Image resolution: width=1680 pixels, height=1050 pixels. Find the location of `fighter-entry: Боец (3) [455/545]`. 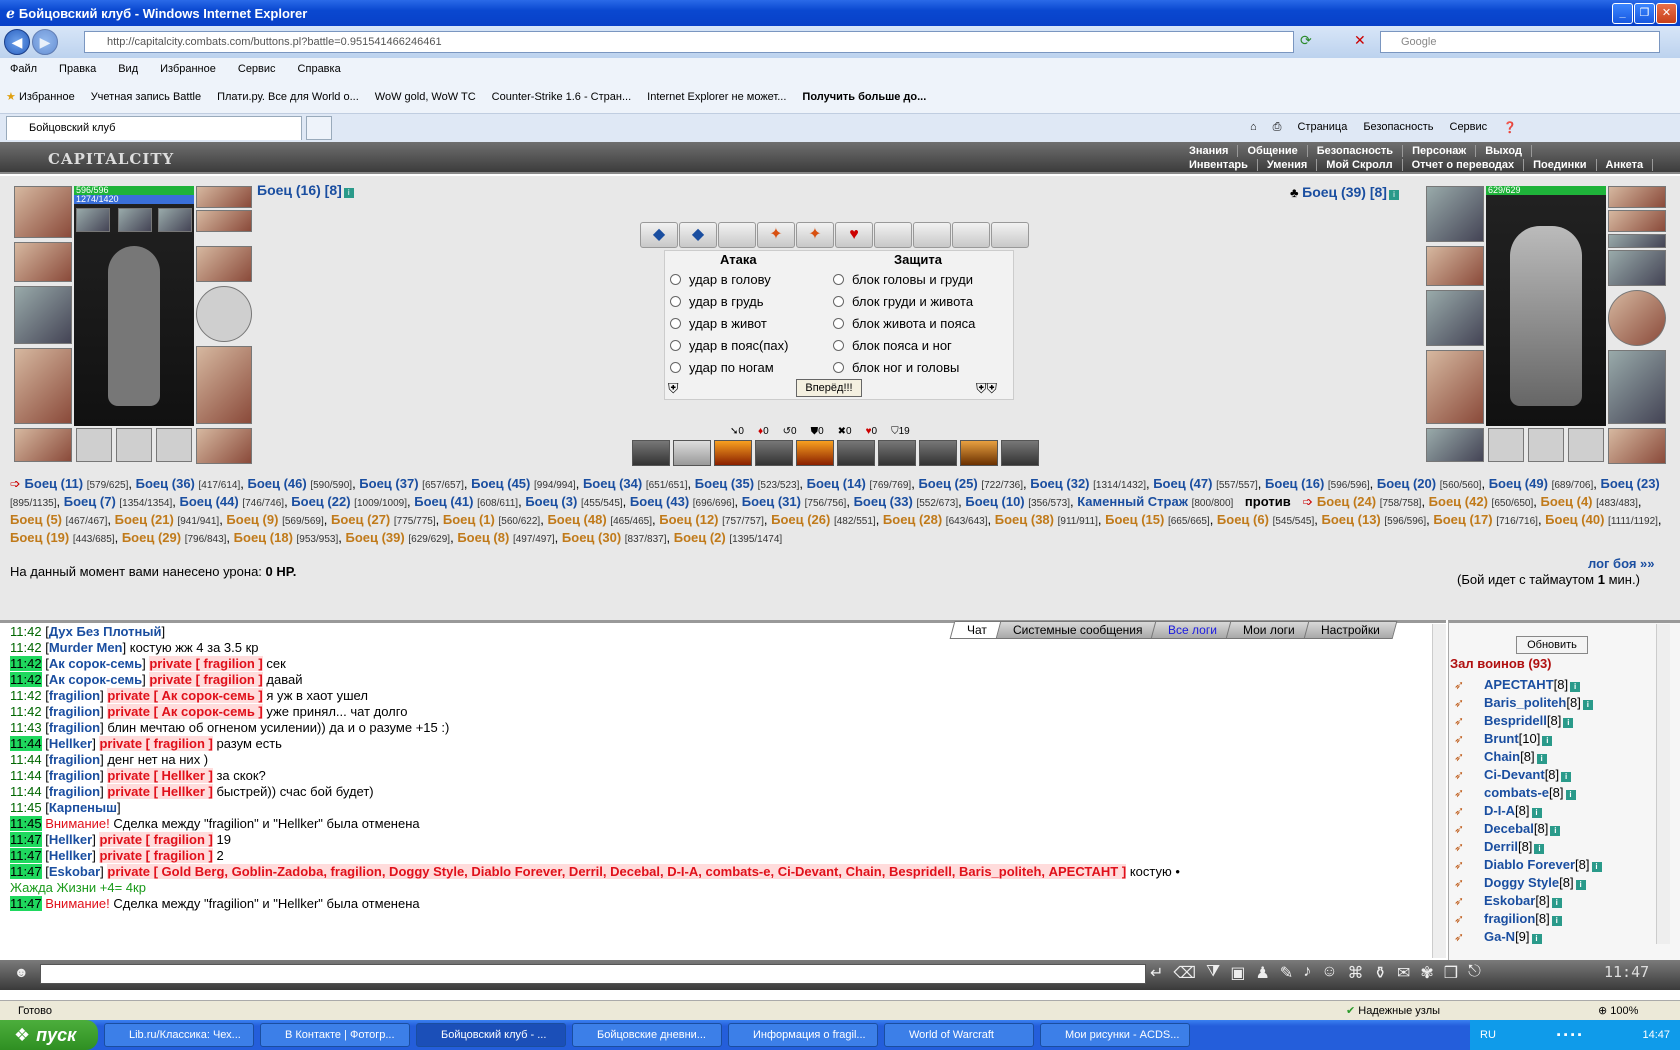

fighter-entry: Боец (3) [455/545] is located at coordinates (573, 501).